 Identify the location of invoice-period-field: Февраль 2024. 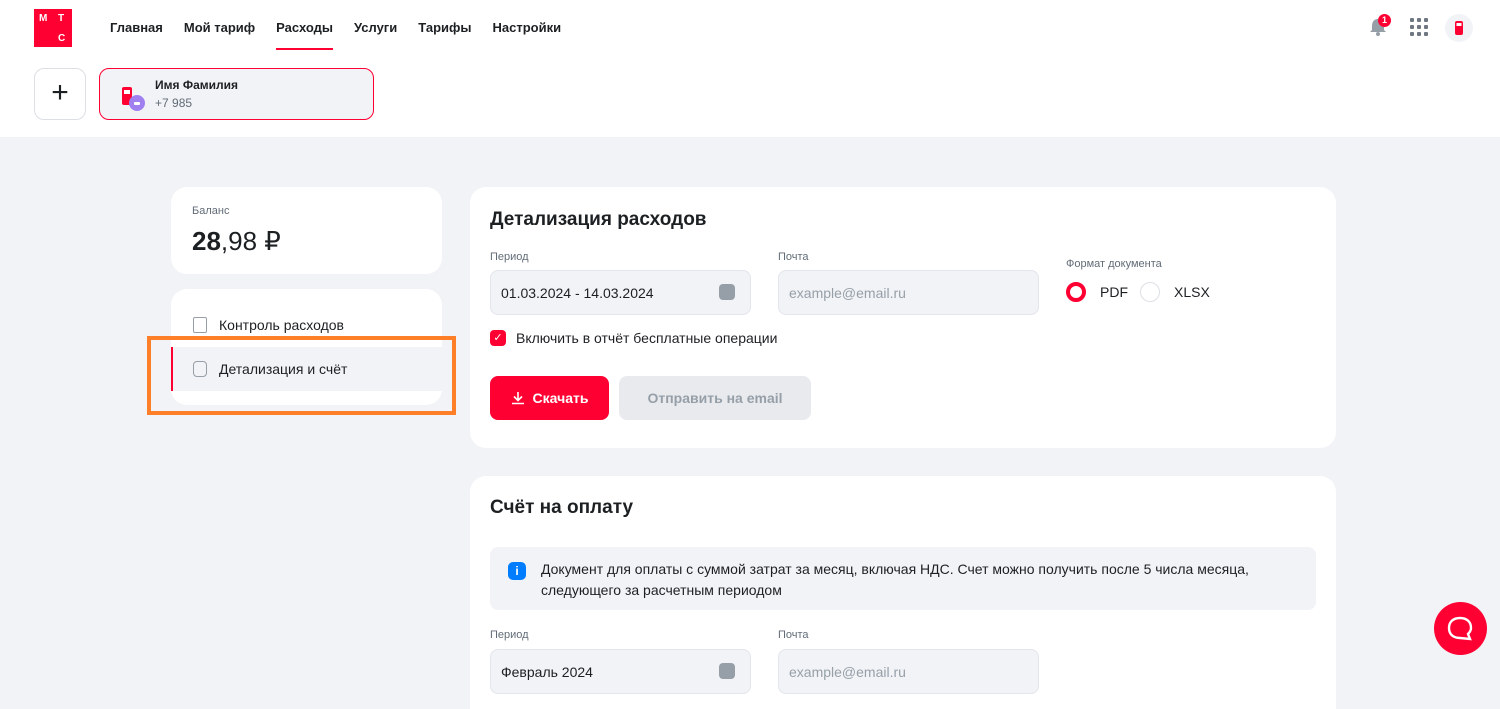
(620, 671).